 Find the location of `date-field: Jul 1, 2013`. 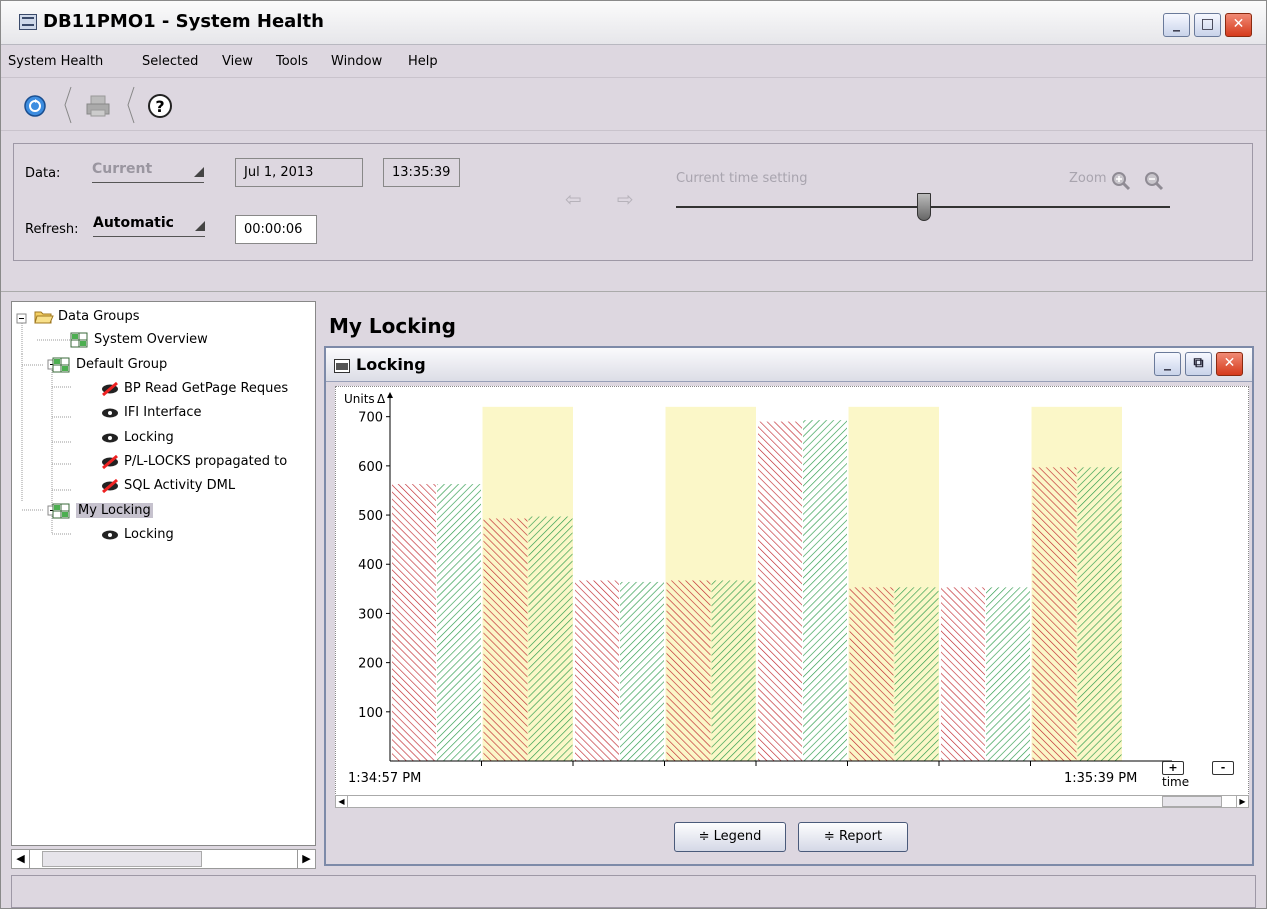

date-field: Jul 1, 2013 is located at coordinates (299, 172).